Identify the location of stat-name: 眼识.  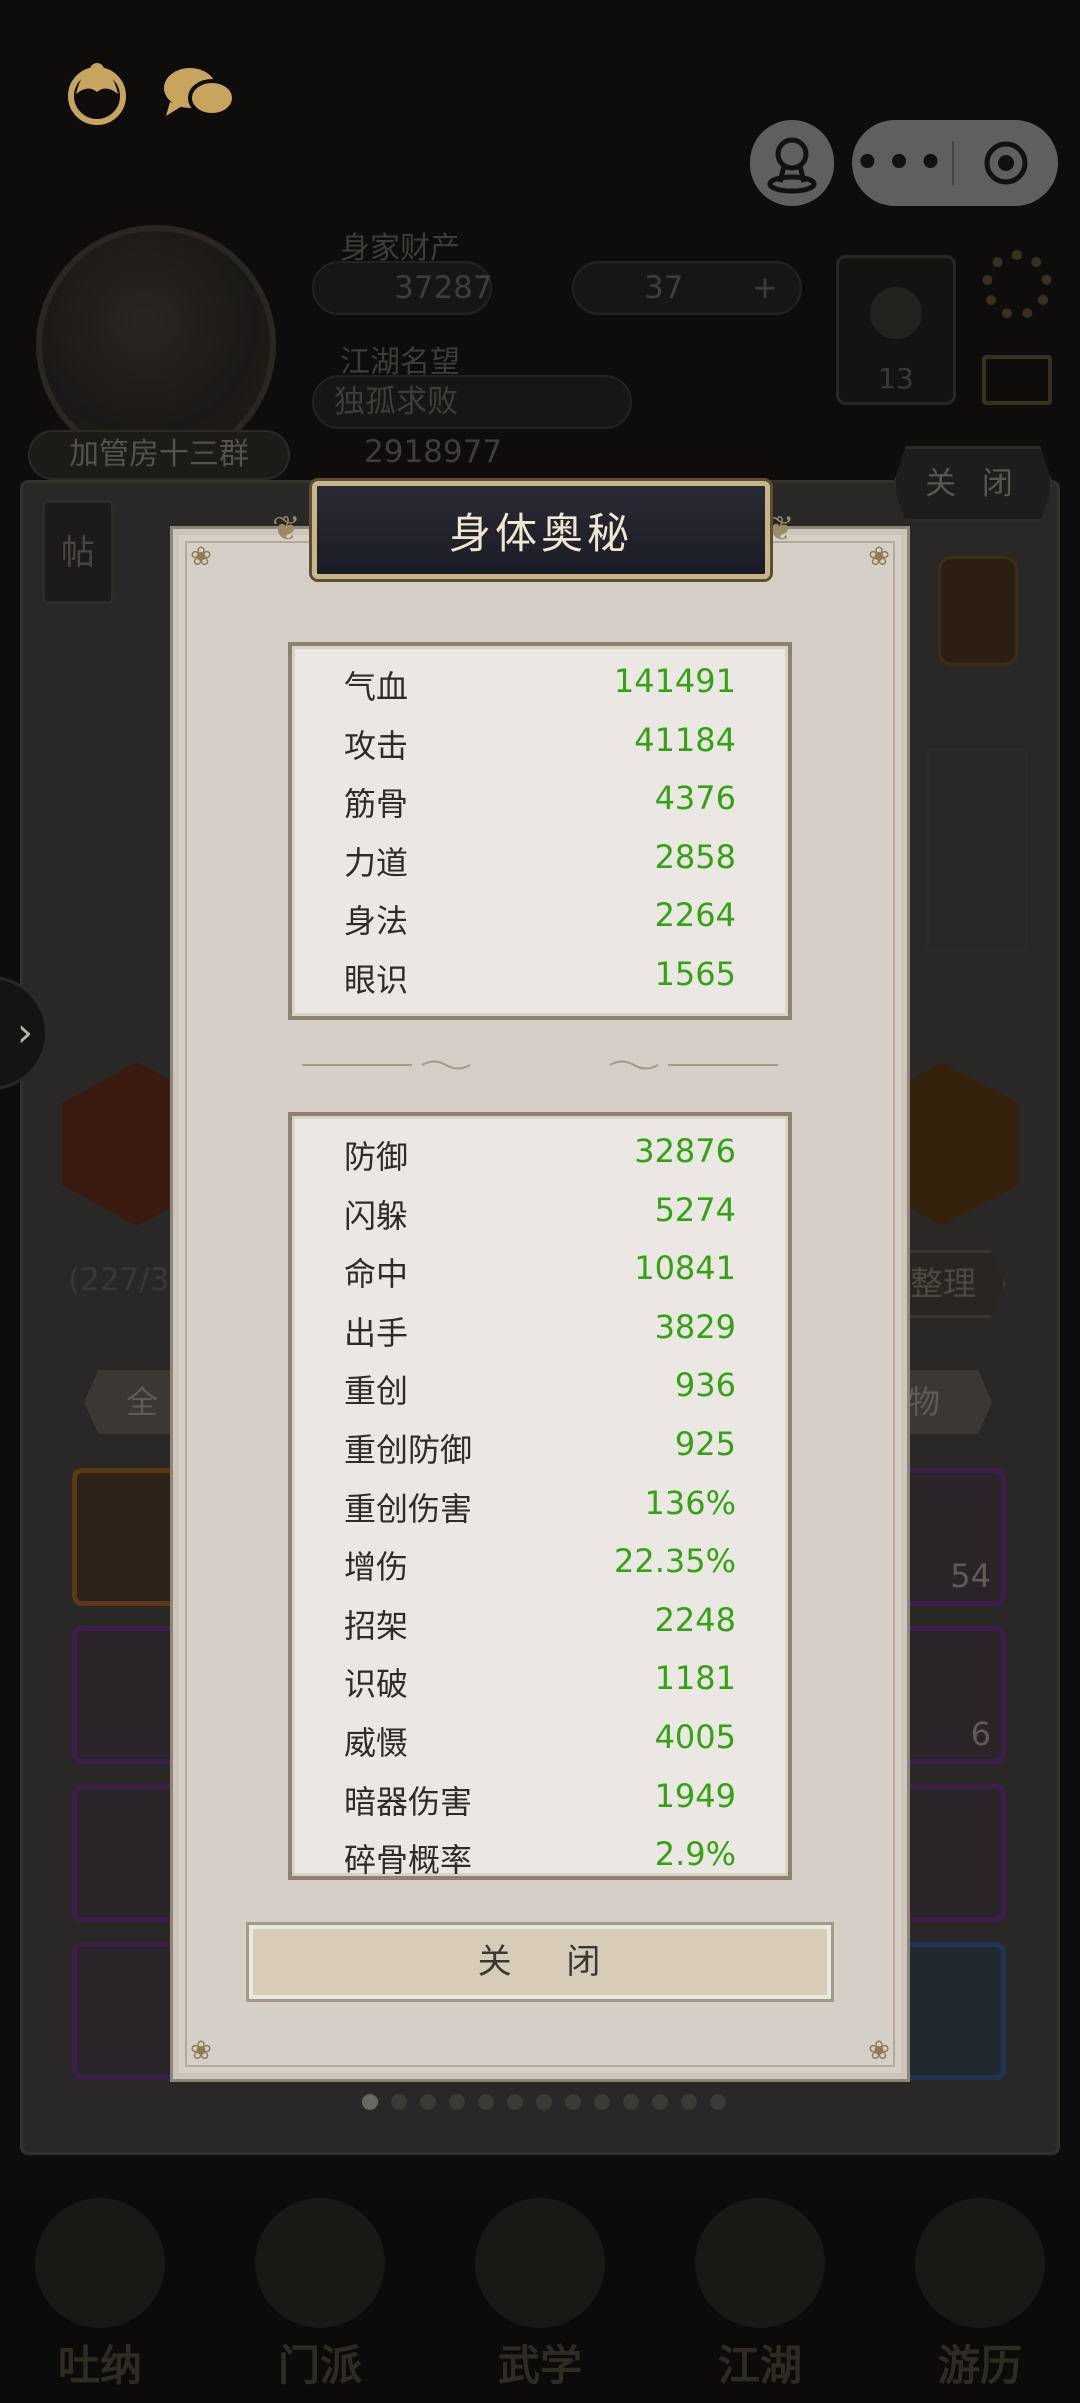
(376, 980).